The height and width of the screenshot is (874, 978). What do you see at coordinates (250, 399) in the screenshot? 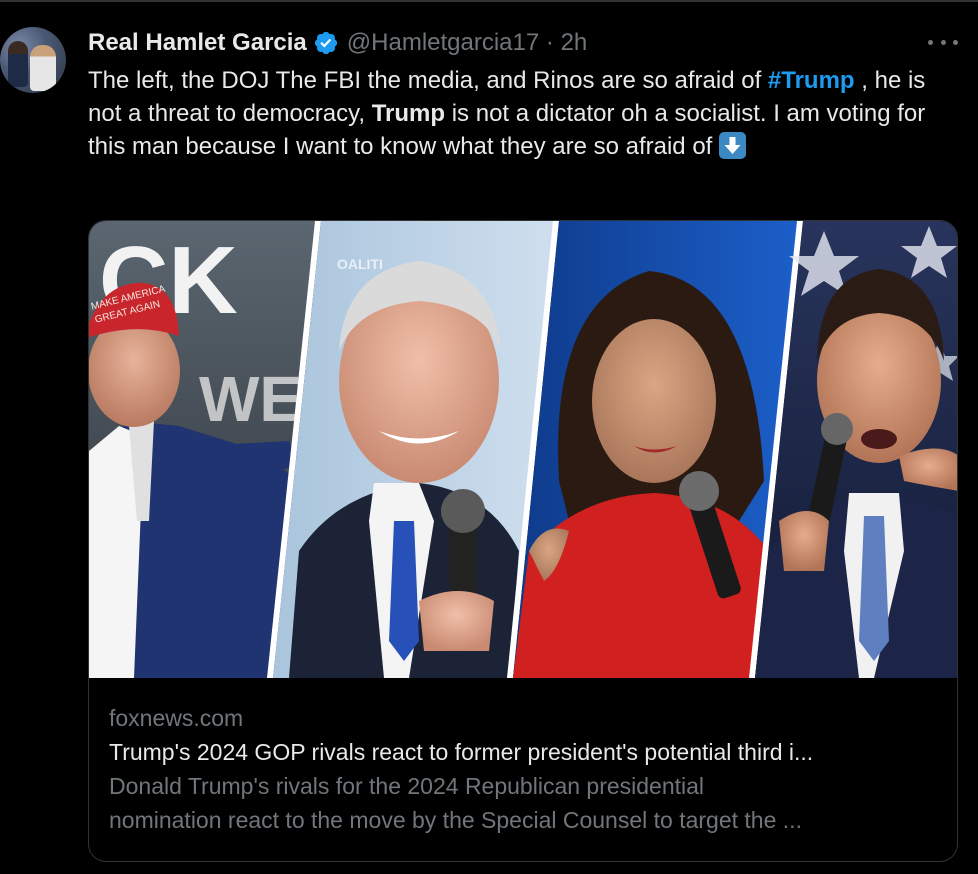
I see `sign-text-we: WE` at bounding box center [250, 399].